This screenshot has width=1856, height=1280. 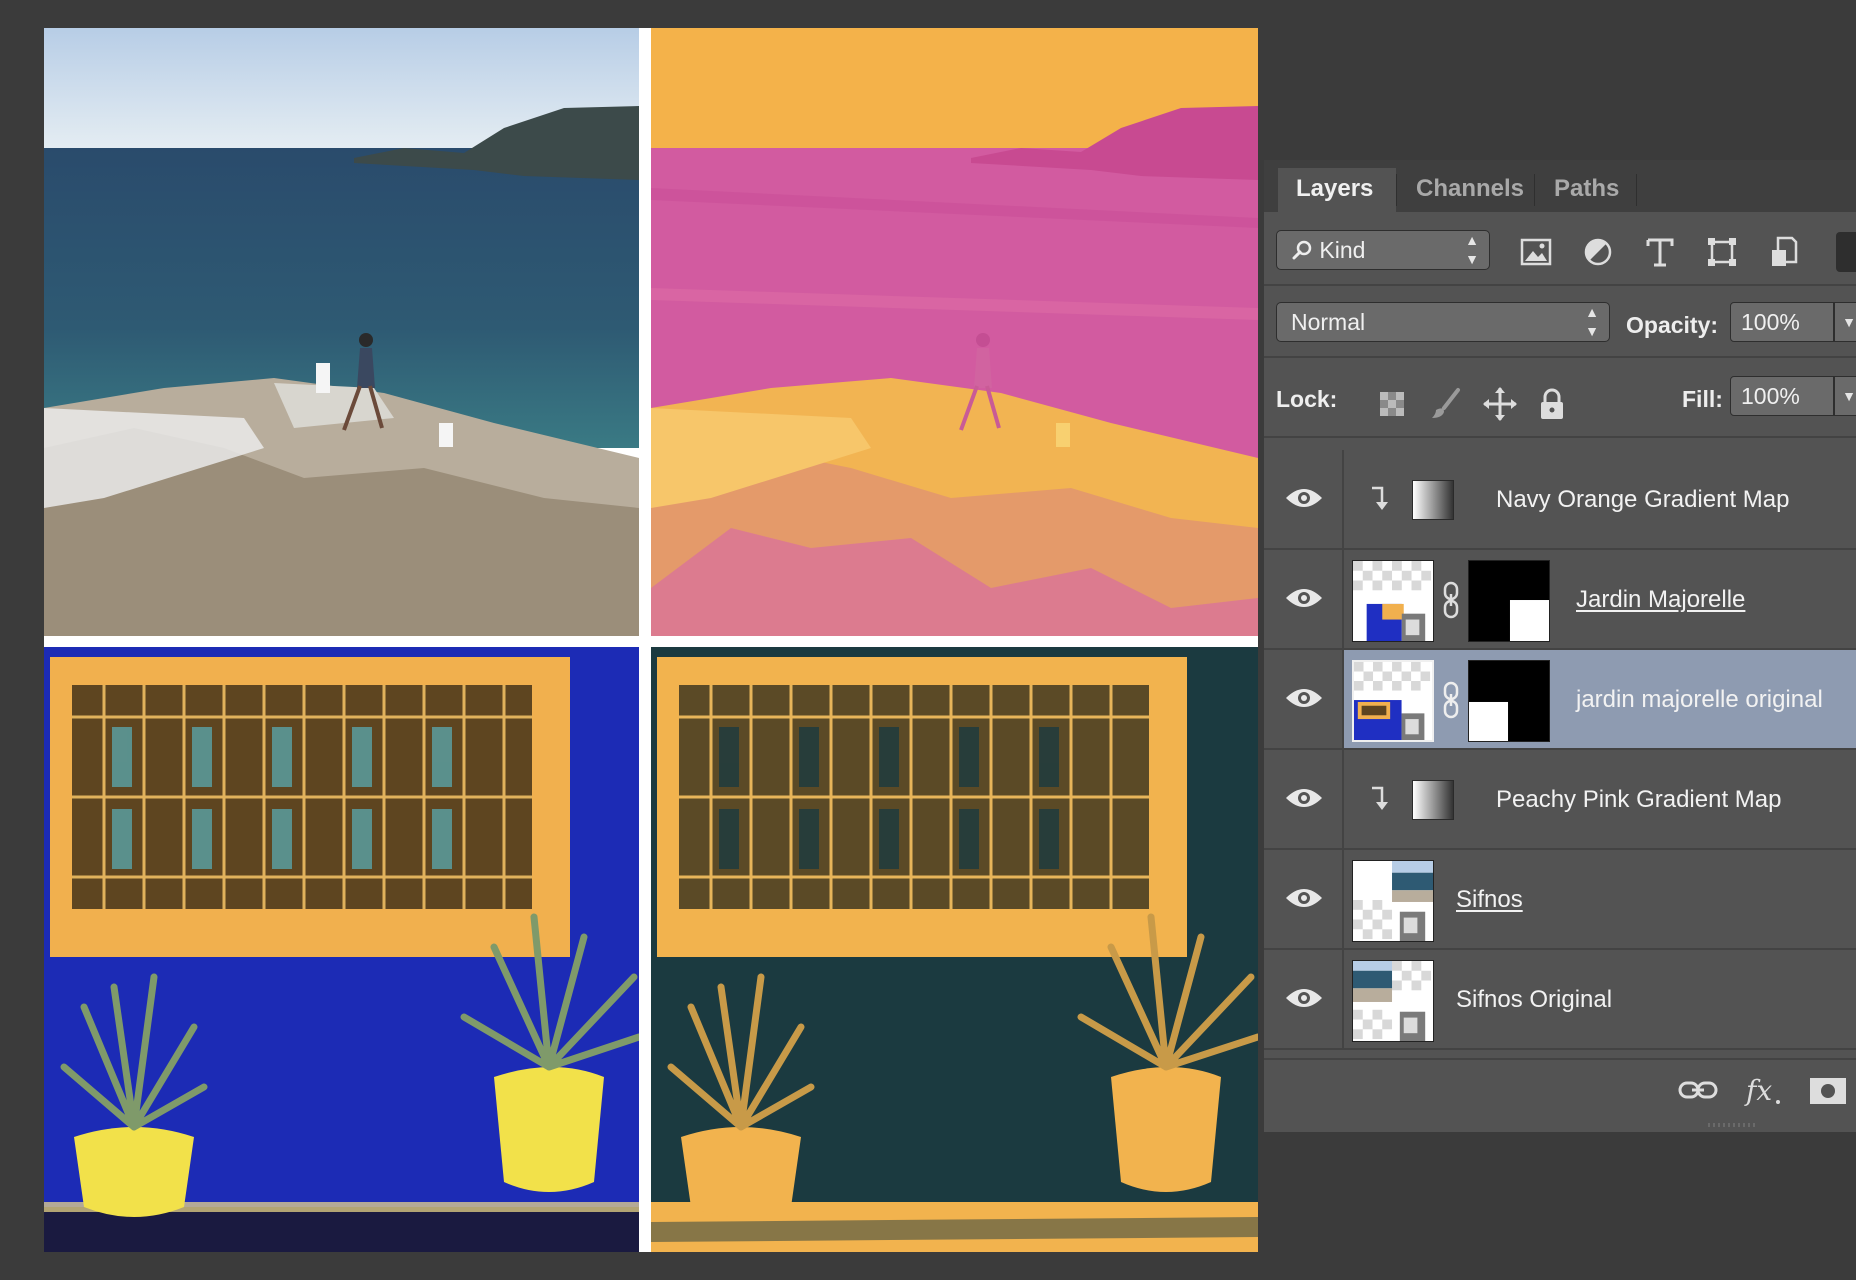 What do you see at coordinates (1845, 396) in the screenshot?
I see `fill-dropdown-arrow: ▼` at bounding box center [1845, 396].